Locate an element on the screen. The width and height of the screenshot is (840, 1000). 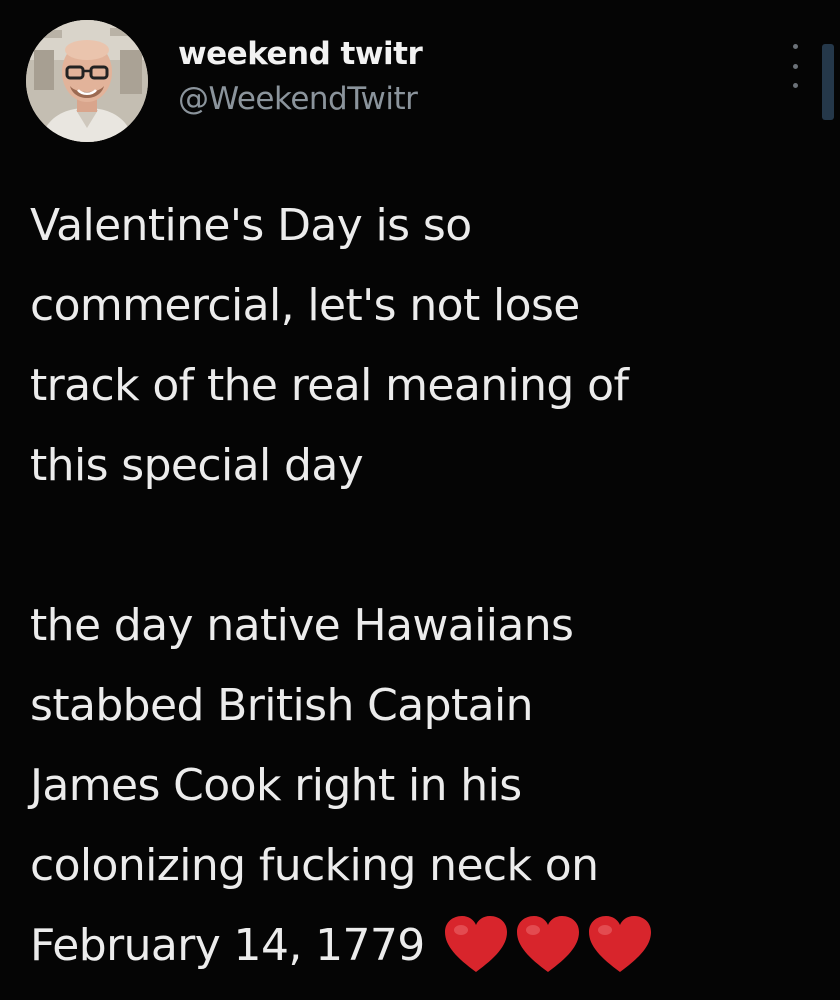
tweet-line: this special day is located at coordinates (197, 465).